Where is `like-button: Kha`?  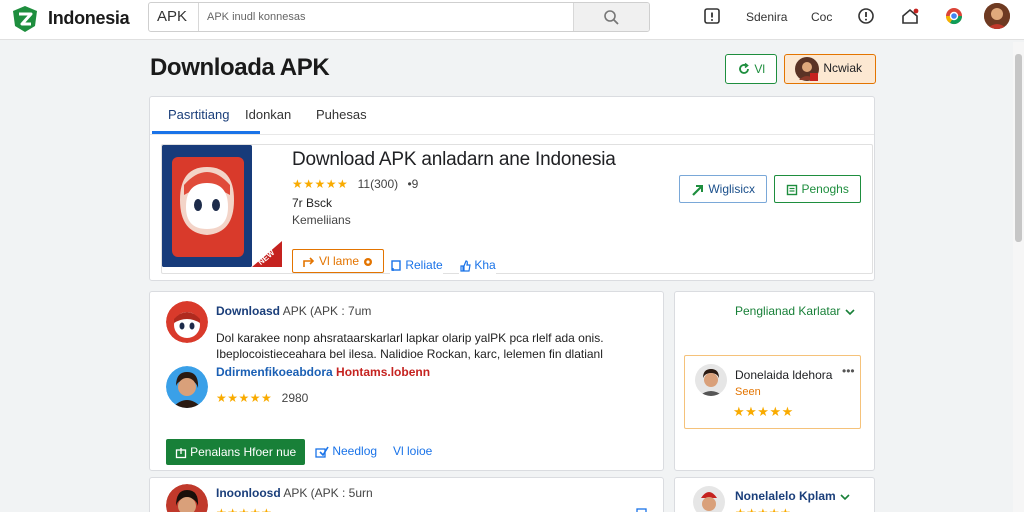 like-button: Kha is located at coordinates (477, 265).